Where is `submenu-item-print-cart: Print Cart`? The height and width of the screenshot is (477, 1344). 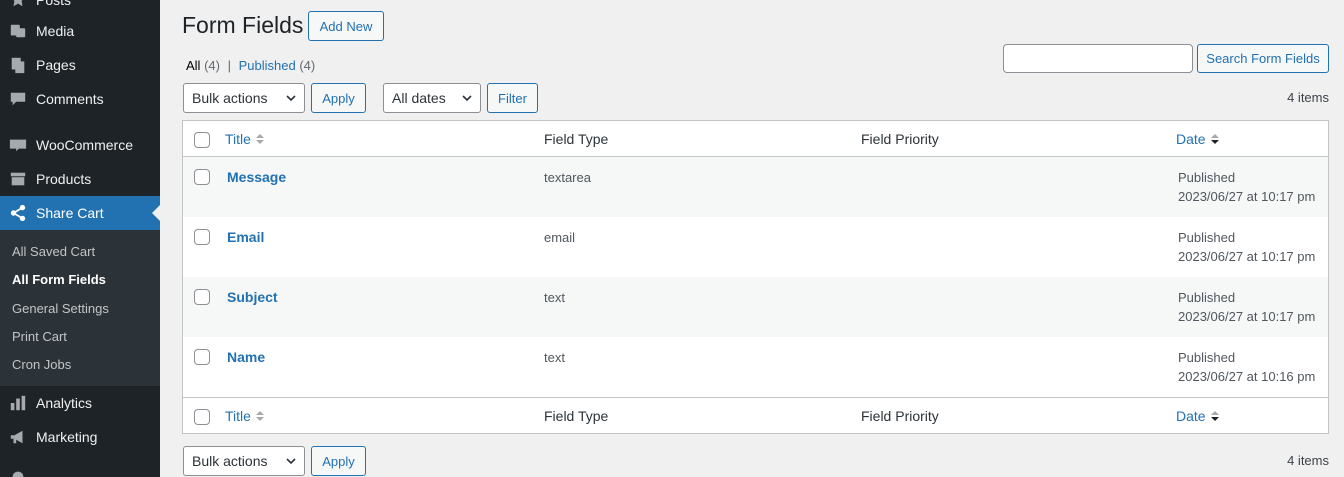 submenu-item-print-cart: Print Cart is located at coordinates (39, 336).